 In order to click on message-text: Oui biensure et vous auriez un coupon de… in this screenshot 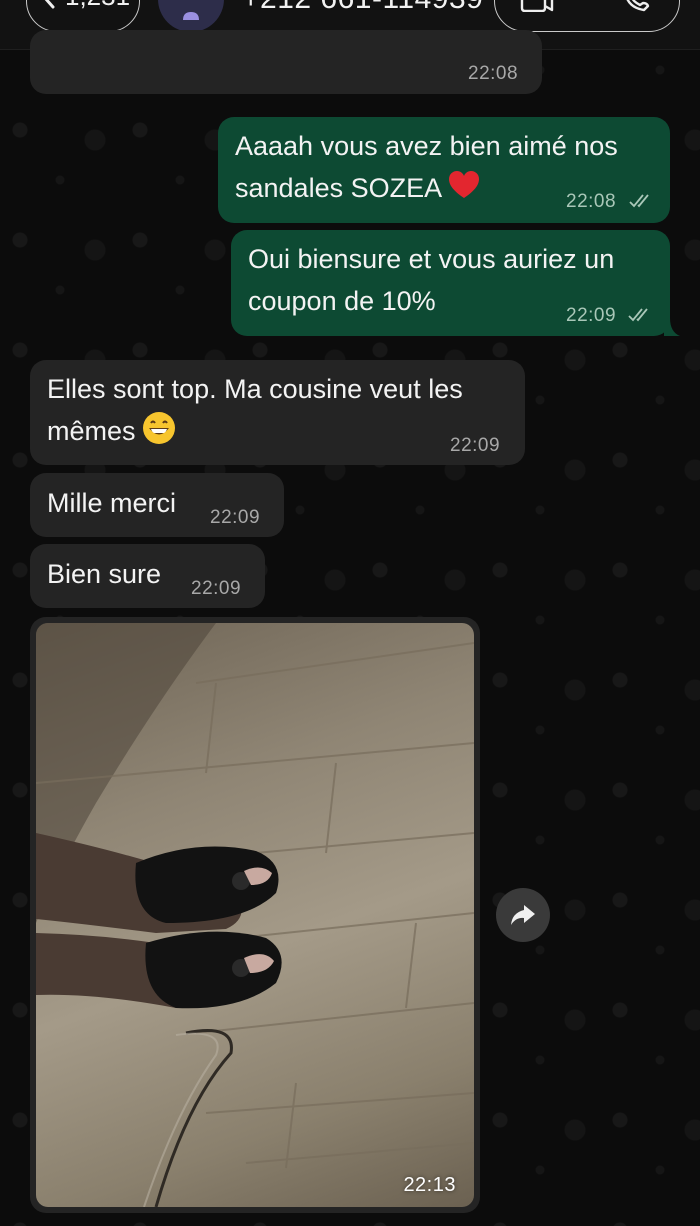, I will do `click(431, 280)`.